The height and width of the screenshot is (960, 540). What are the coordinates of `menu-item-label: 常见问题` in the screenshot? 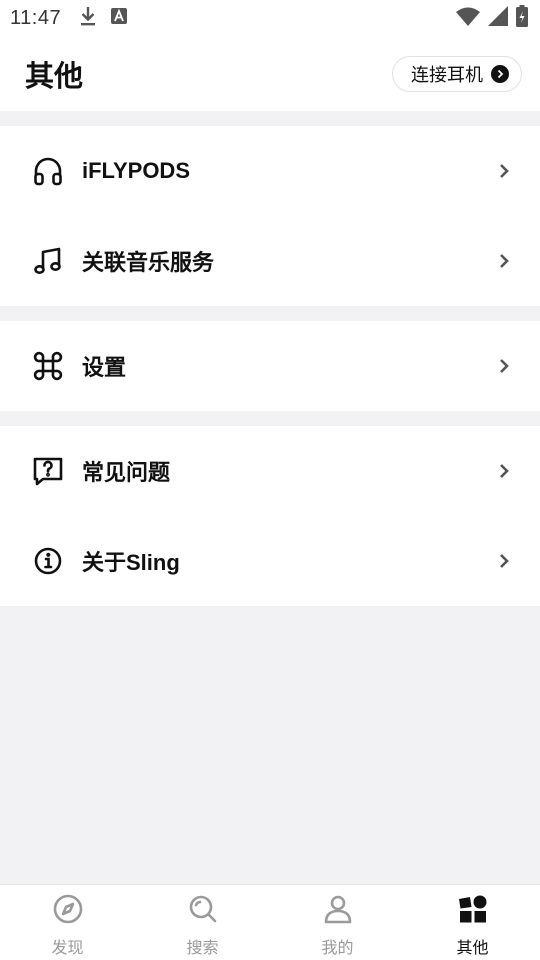 It's located at (126, 472).